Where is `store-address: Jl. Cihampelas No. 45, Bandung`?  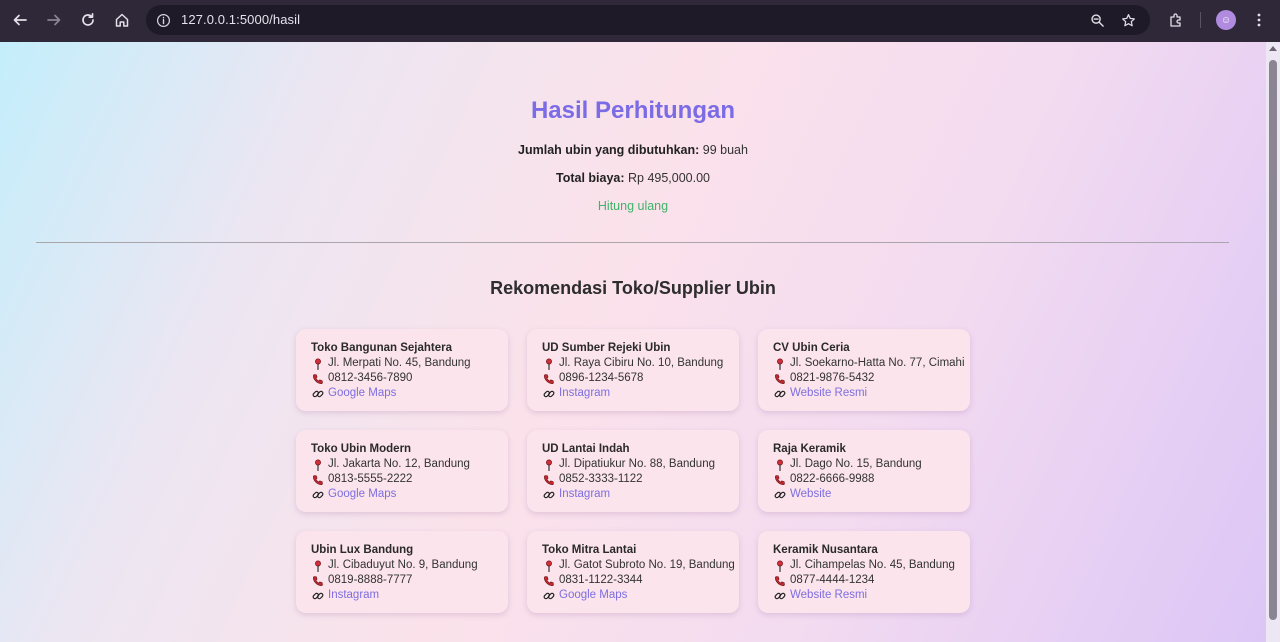
store-address: Jl. Cihampelas No. 45, Bandung is located at coordinates (871, 565).